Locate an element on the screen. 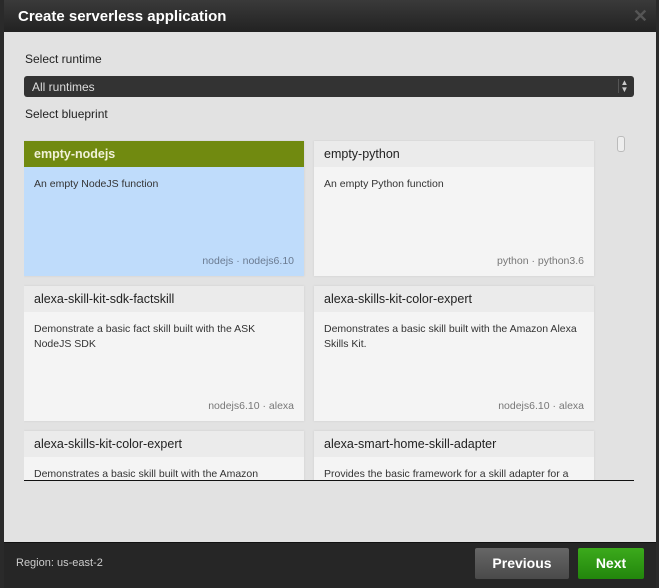  previous-button: Previous is located at coordinates (522, 563).